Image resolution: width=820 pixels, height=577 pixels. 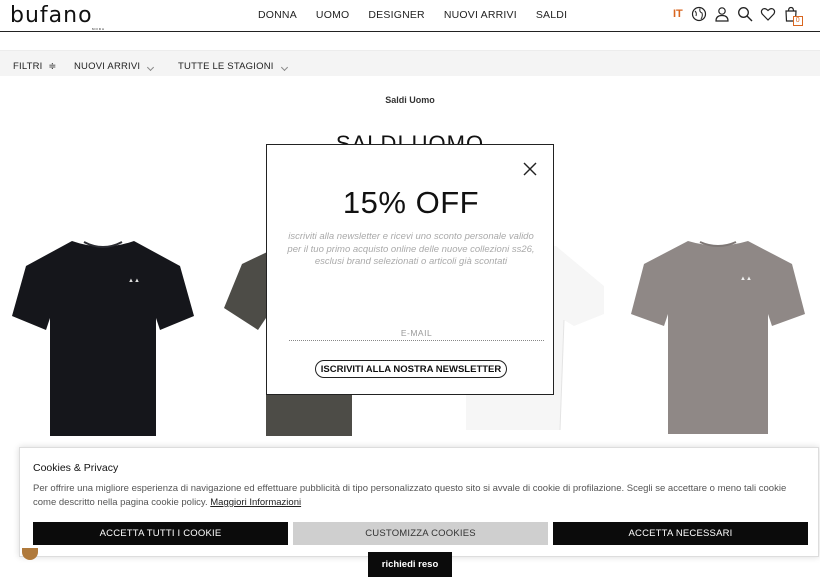 What do you see at coordinates (797, 21) in the screenshot?
I see `cart-count-badge: 0` at bounding box center [797, 21].